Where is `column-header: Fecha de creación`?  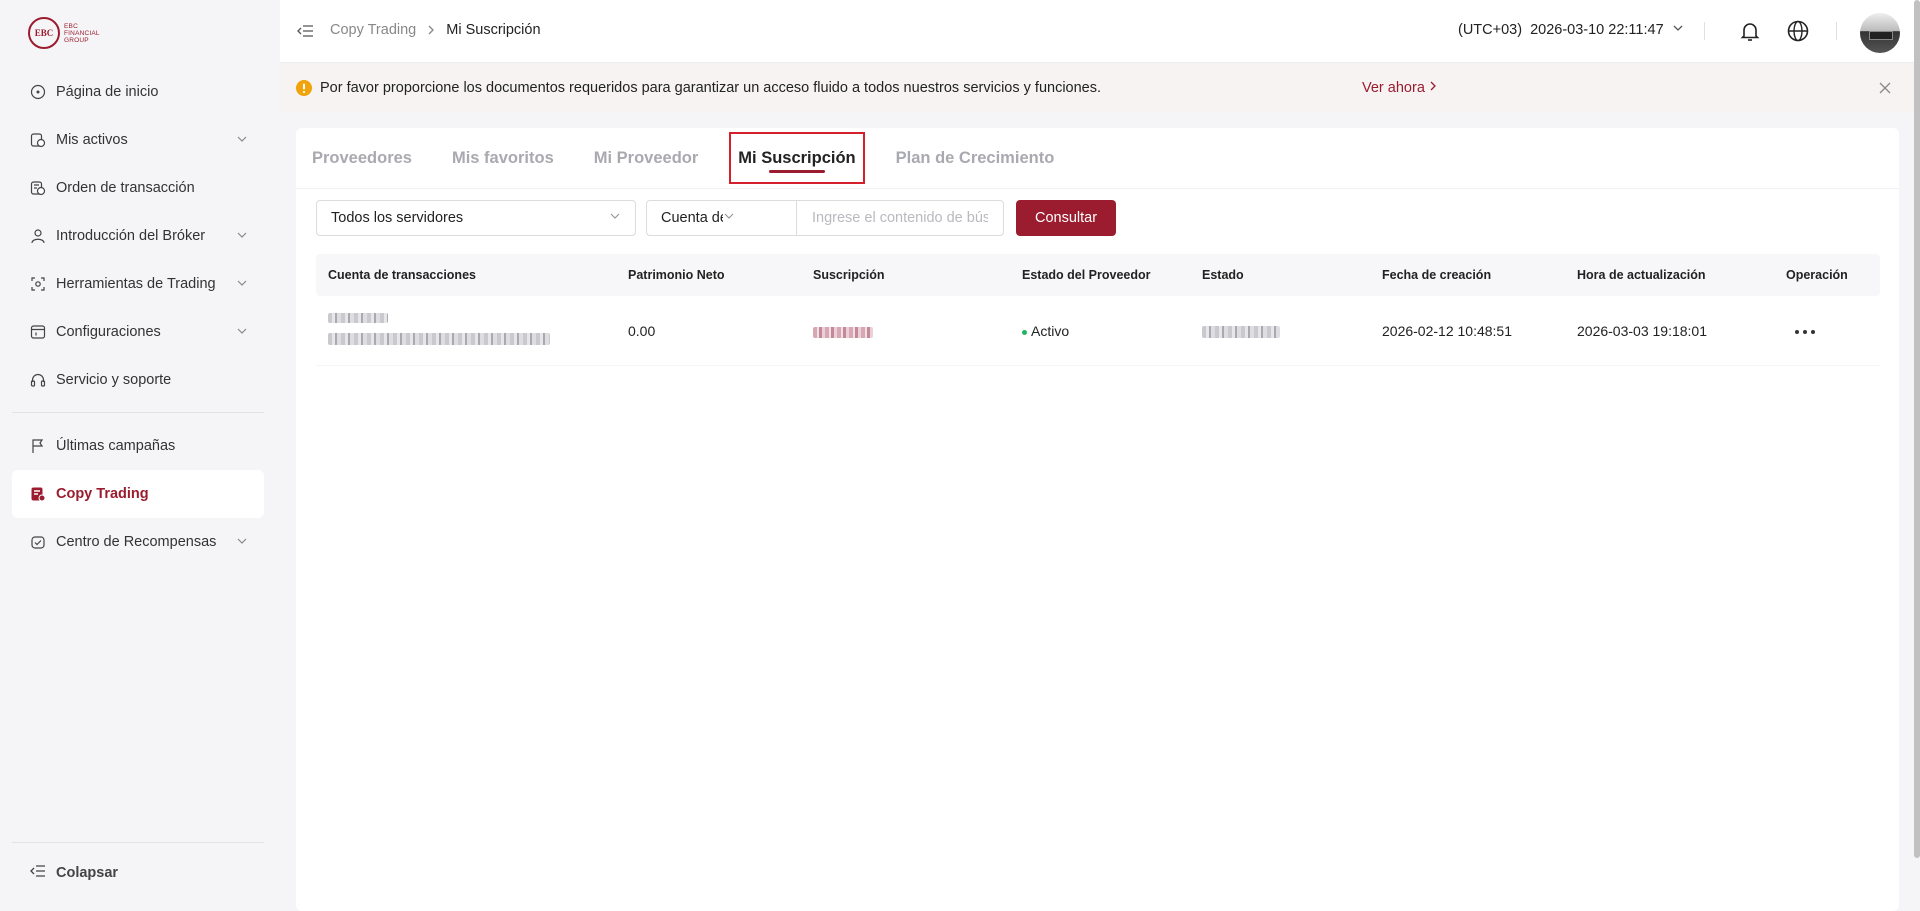 column-header: Fecha de creación is located at coordinates (1437, 275).